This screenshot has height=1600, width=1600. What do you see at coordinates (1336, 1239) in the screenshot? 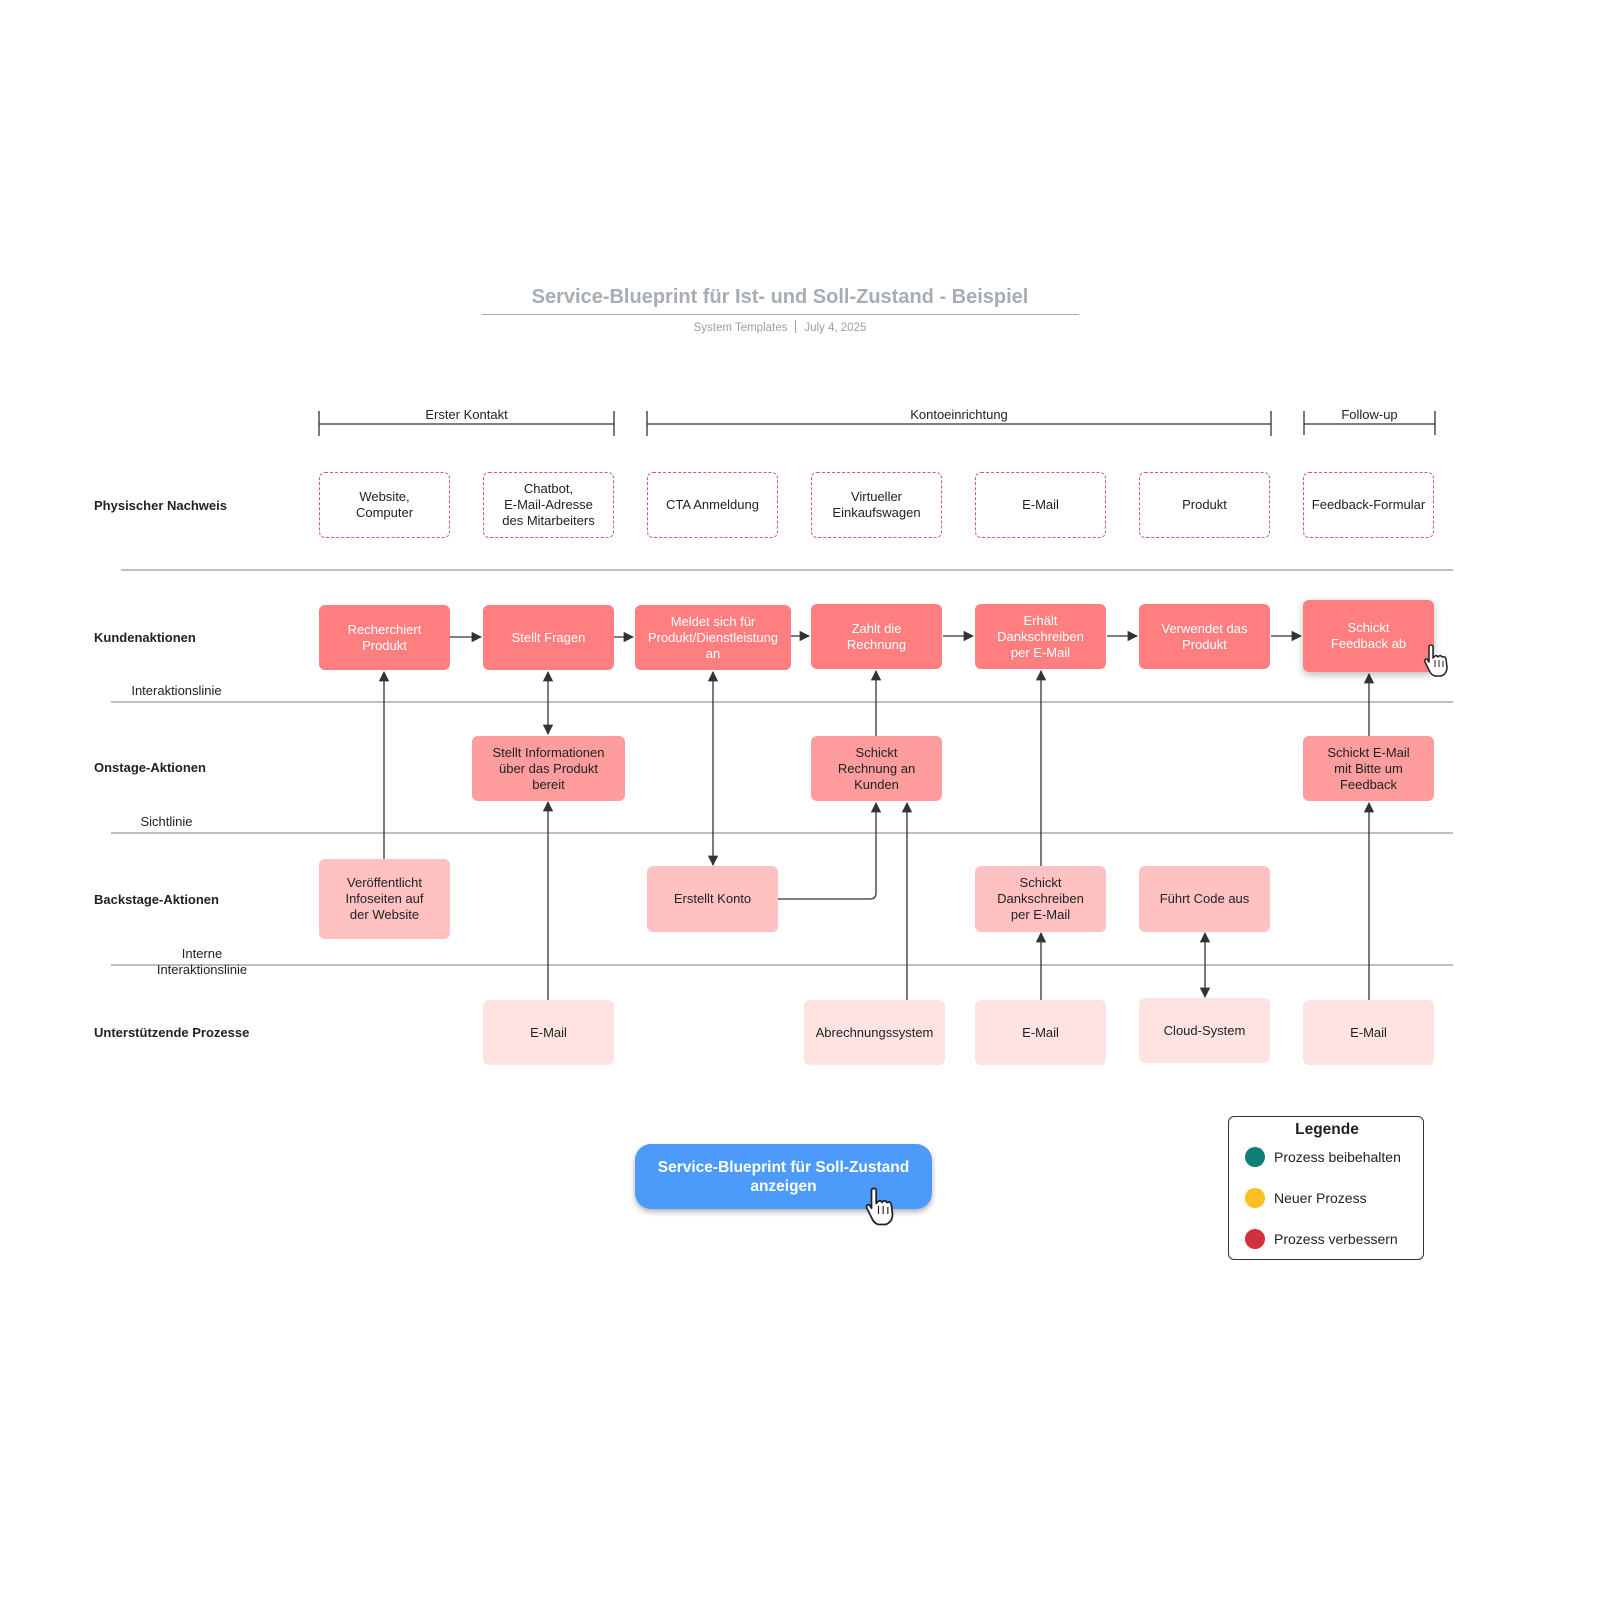
I see `legend-label-improve: Prozess verbessern` at bounding box center [1336, 1239].